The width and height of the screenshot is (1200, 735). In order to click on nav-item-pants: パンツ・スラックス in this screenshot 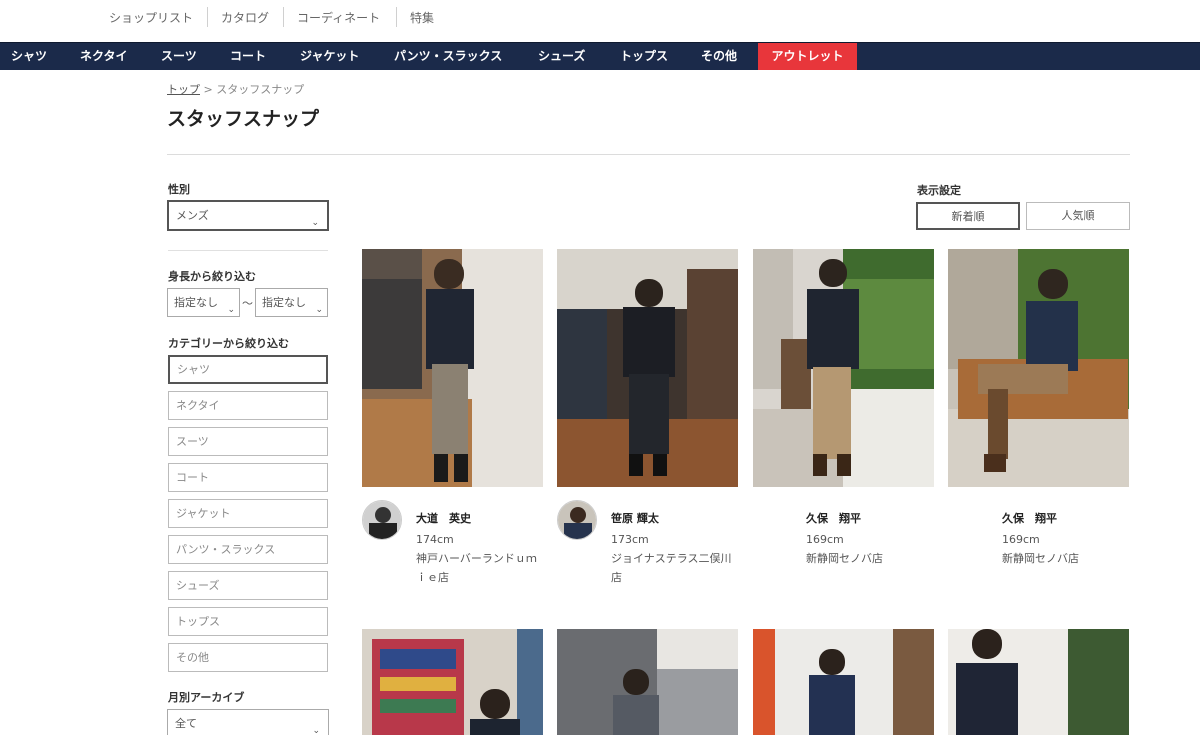, I will do `click(448, 56)`.